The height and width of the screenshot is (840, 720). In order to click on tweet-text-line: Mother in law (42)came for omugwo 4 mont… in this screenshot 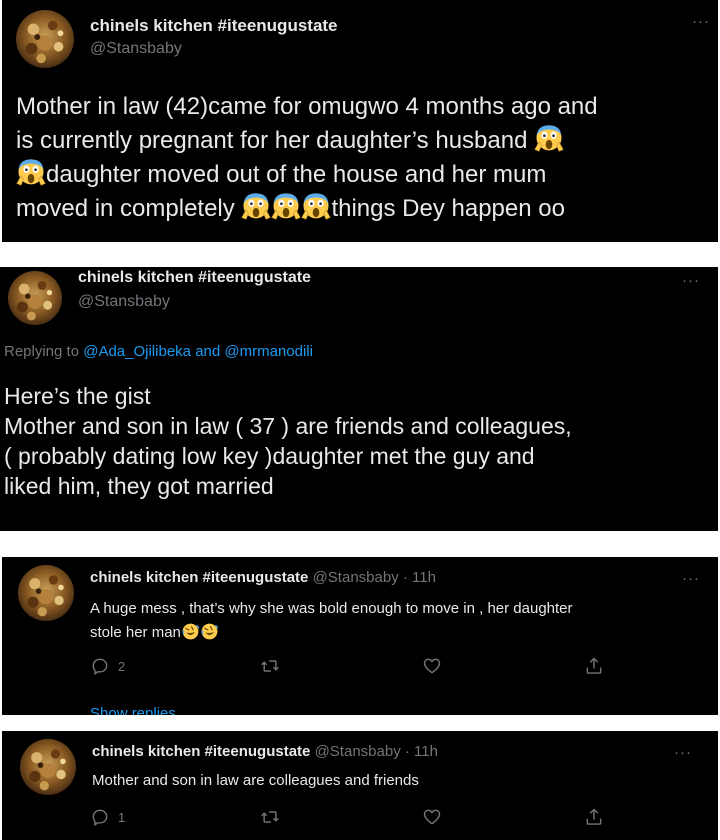, I will do `click(307, 106)`.